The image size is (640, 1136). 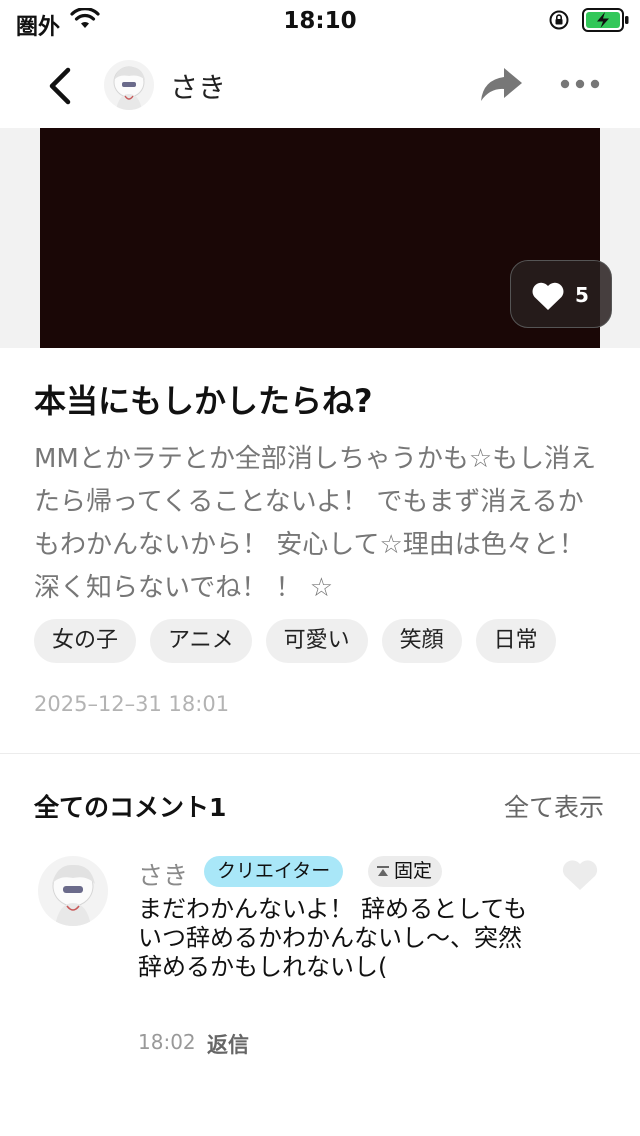 I want to click on comments-header: 全てのコメント1, so click(x=130, y=807).